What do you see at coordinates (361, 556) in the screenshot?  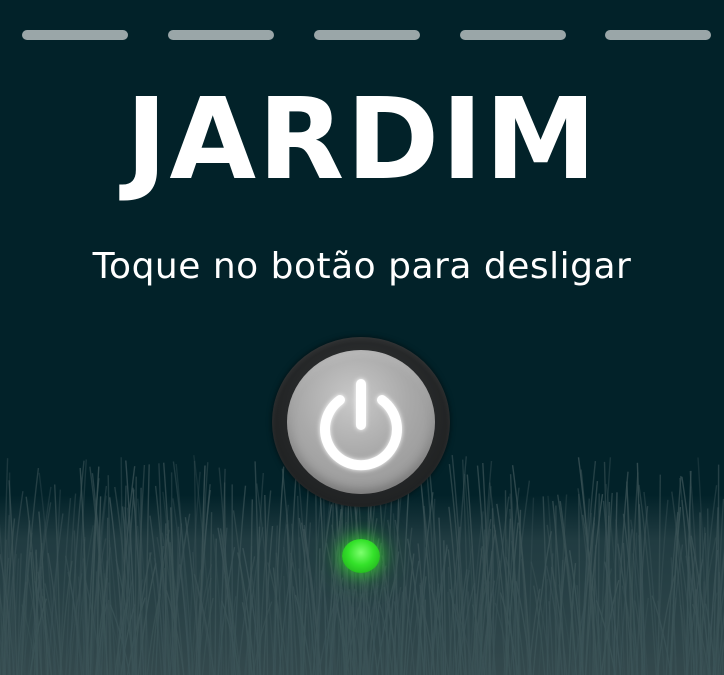 I see `status-led` at bounding box center [361, 556].